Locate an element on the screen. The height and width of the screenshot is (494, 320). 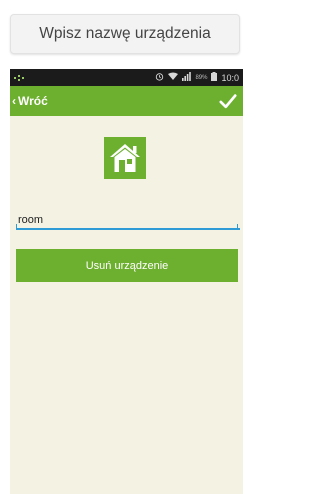
notification-icon is located at coordinates (22, 78).